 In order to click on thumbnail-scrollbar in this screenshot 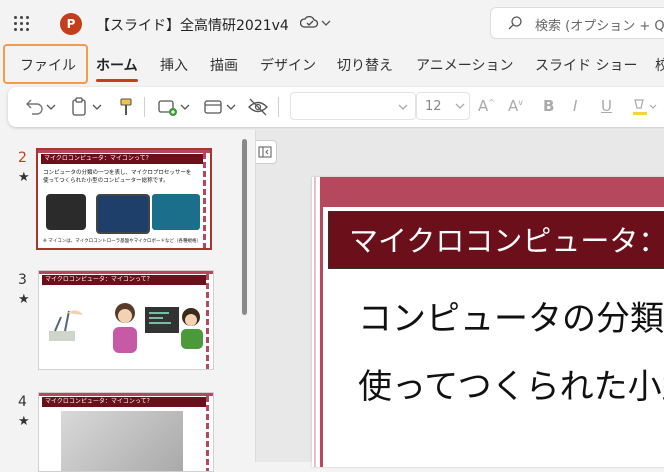, I will do `click(244, 227)`.